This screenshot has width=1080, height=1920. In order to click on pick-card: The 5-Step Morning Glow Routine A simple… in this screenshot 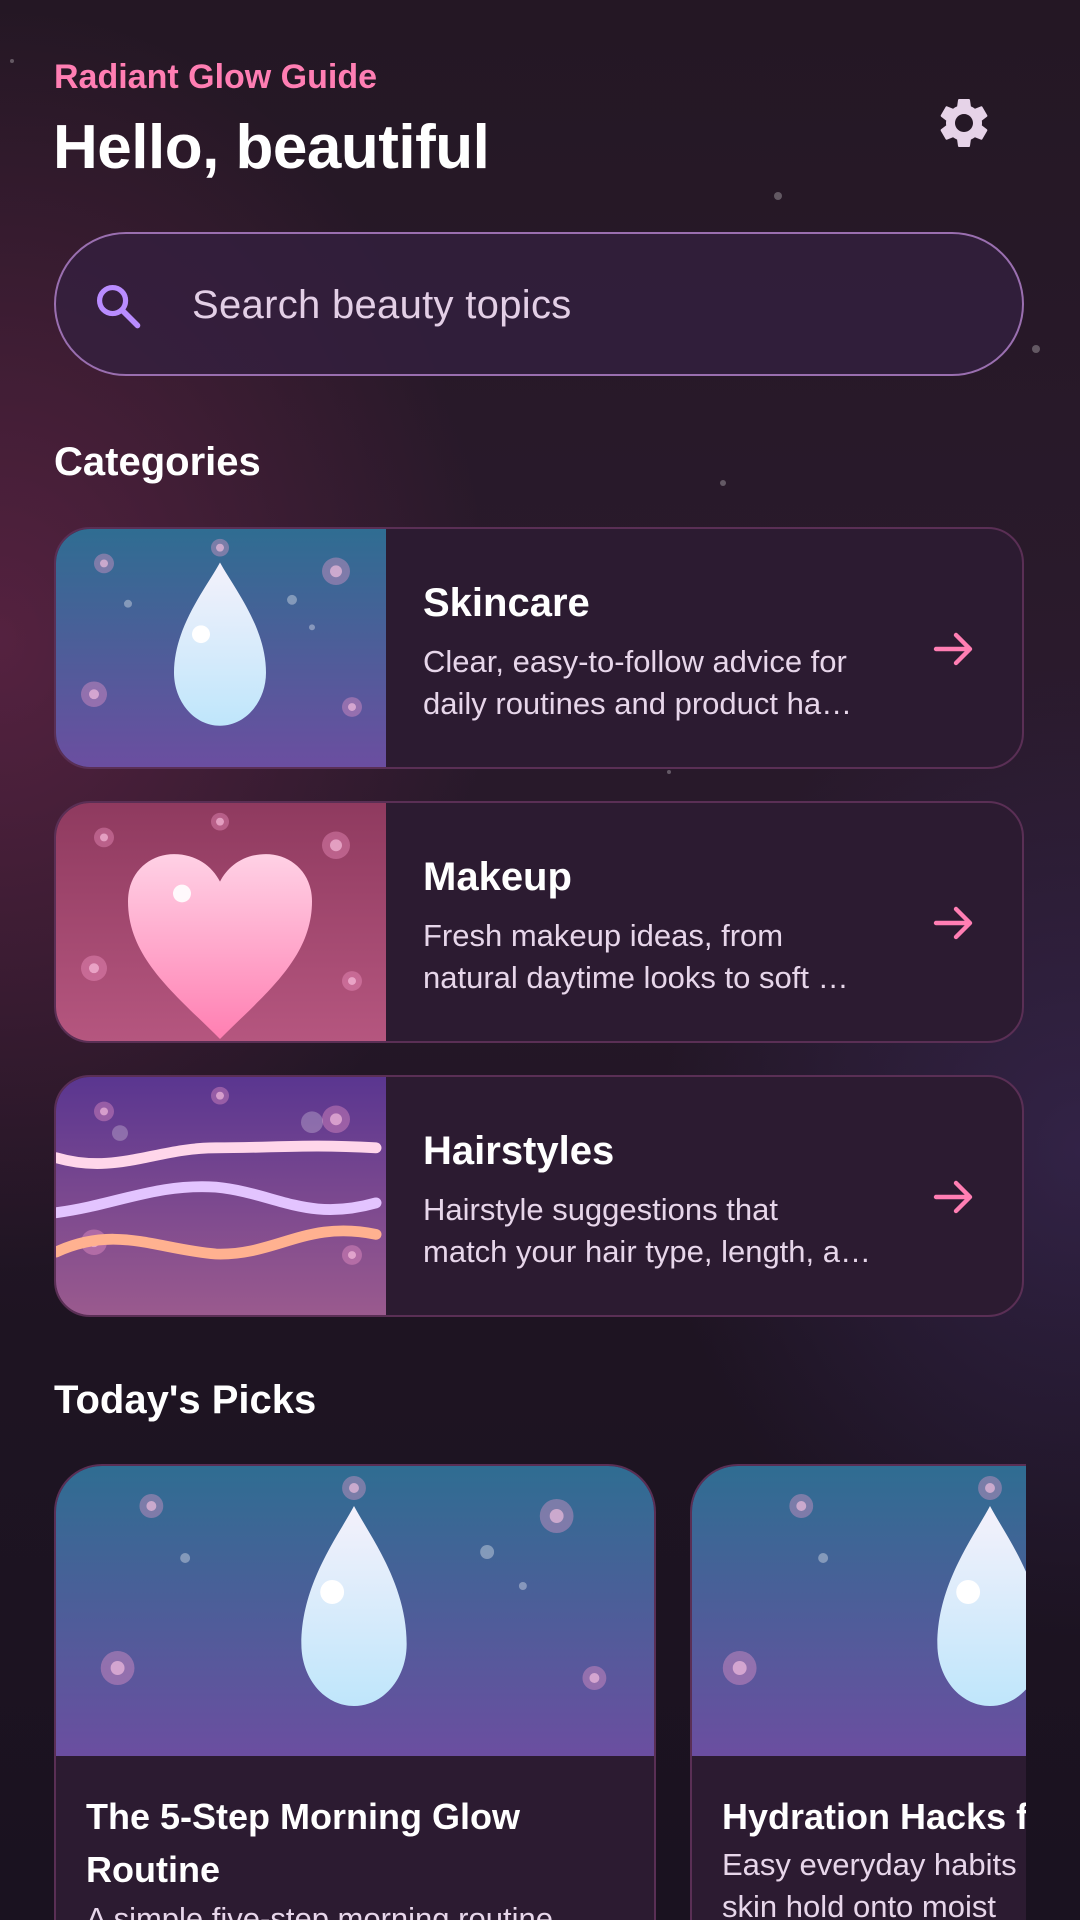, I will do `click(355, 1692)`.